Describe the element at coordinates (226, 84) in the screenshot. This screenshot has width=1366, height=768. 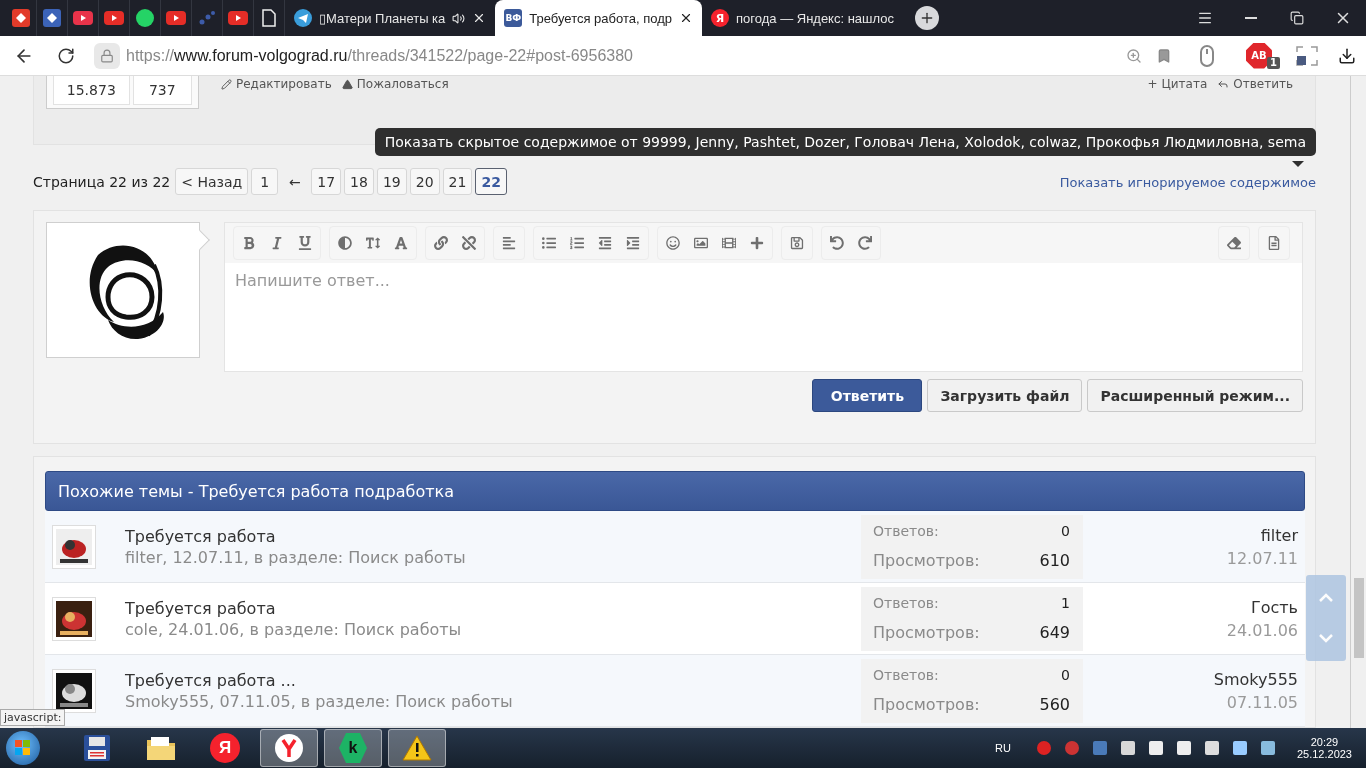
I see `pencil-icon` at that location.